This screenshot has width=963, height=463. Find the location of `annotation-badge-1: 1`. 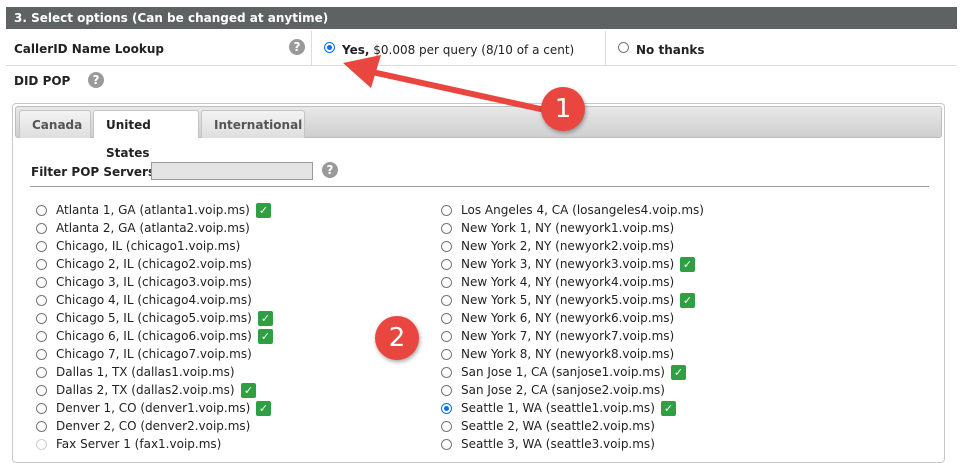

annotation-badge-1: 1 is located at coordinates (563, 109).